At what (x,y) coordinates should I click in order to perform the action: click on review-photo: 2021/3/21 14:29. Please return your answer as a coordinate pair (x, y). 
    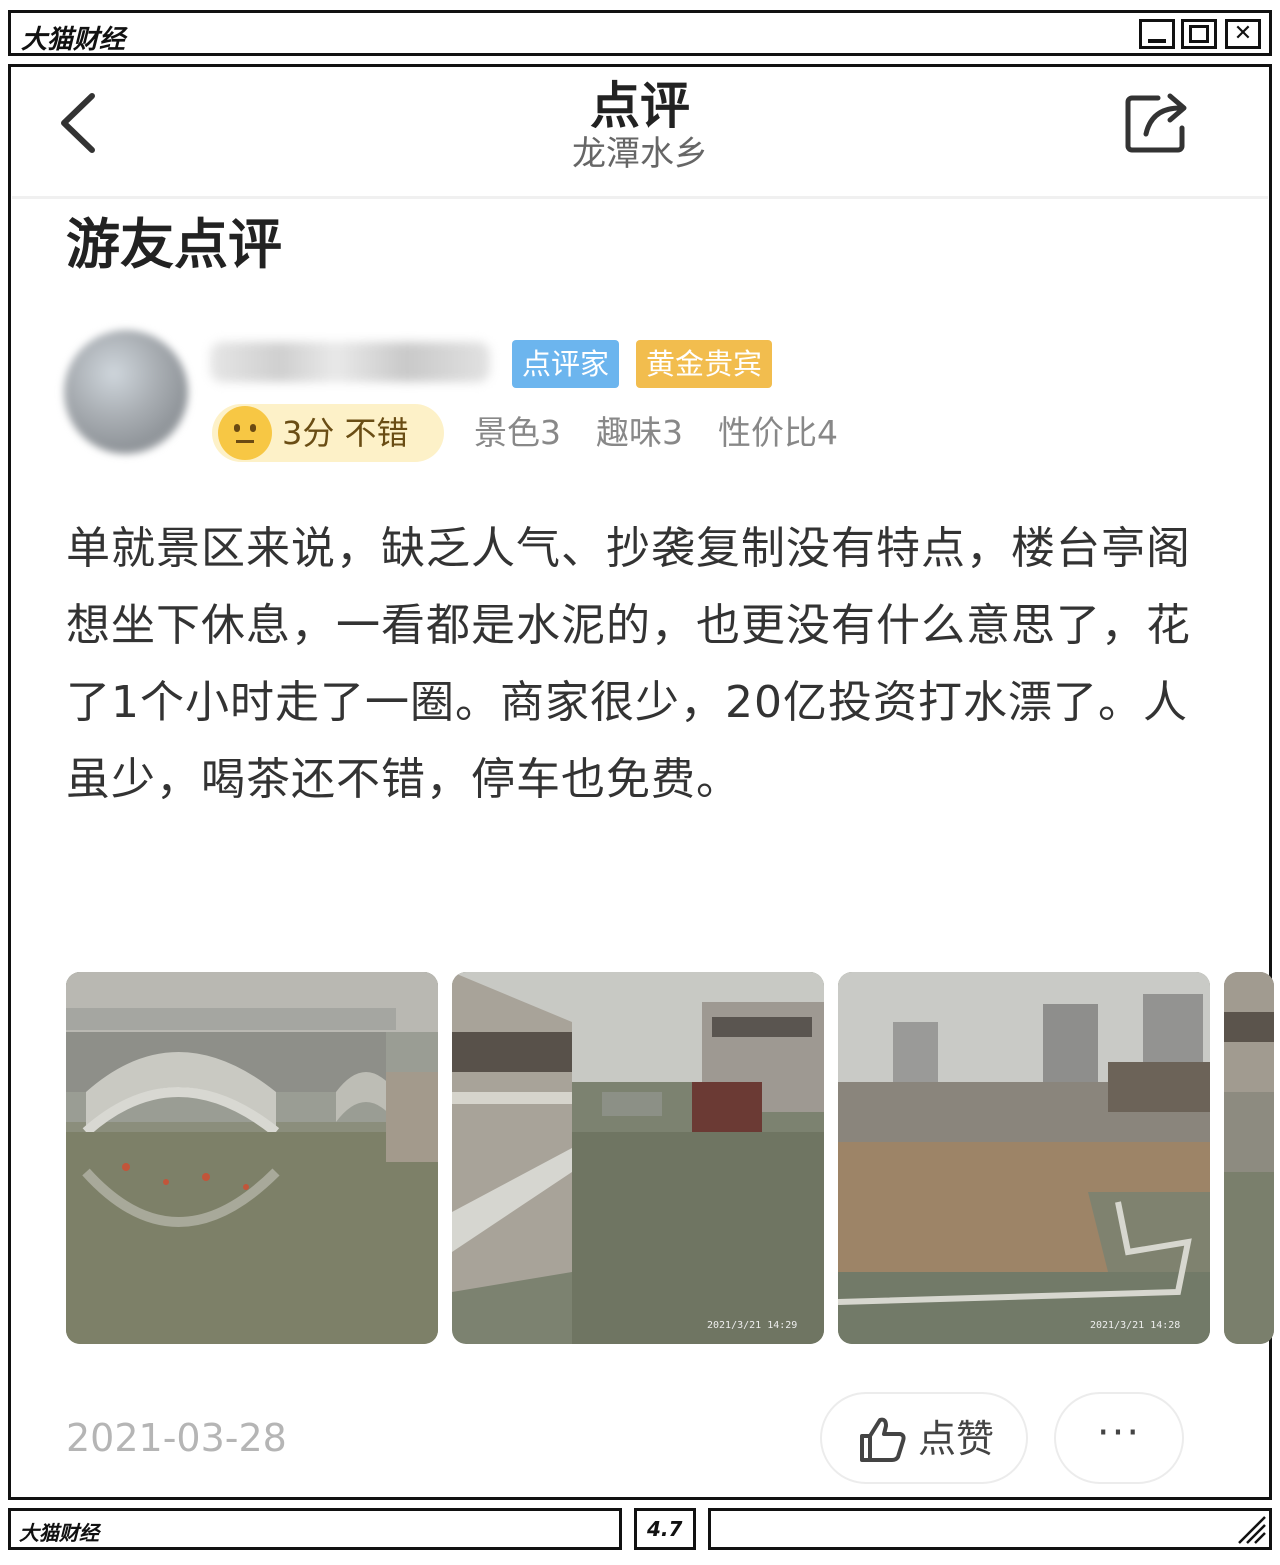
    Looking at the image, I should click on (638, 1158).